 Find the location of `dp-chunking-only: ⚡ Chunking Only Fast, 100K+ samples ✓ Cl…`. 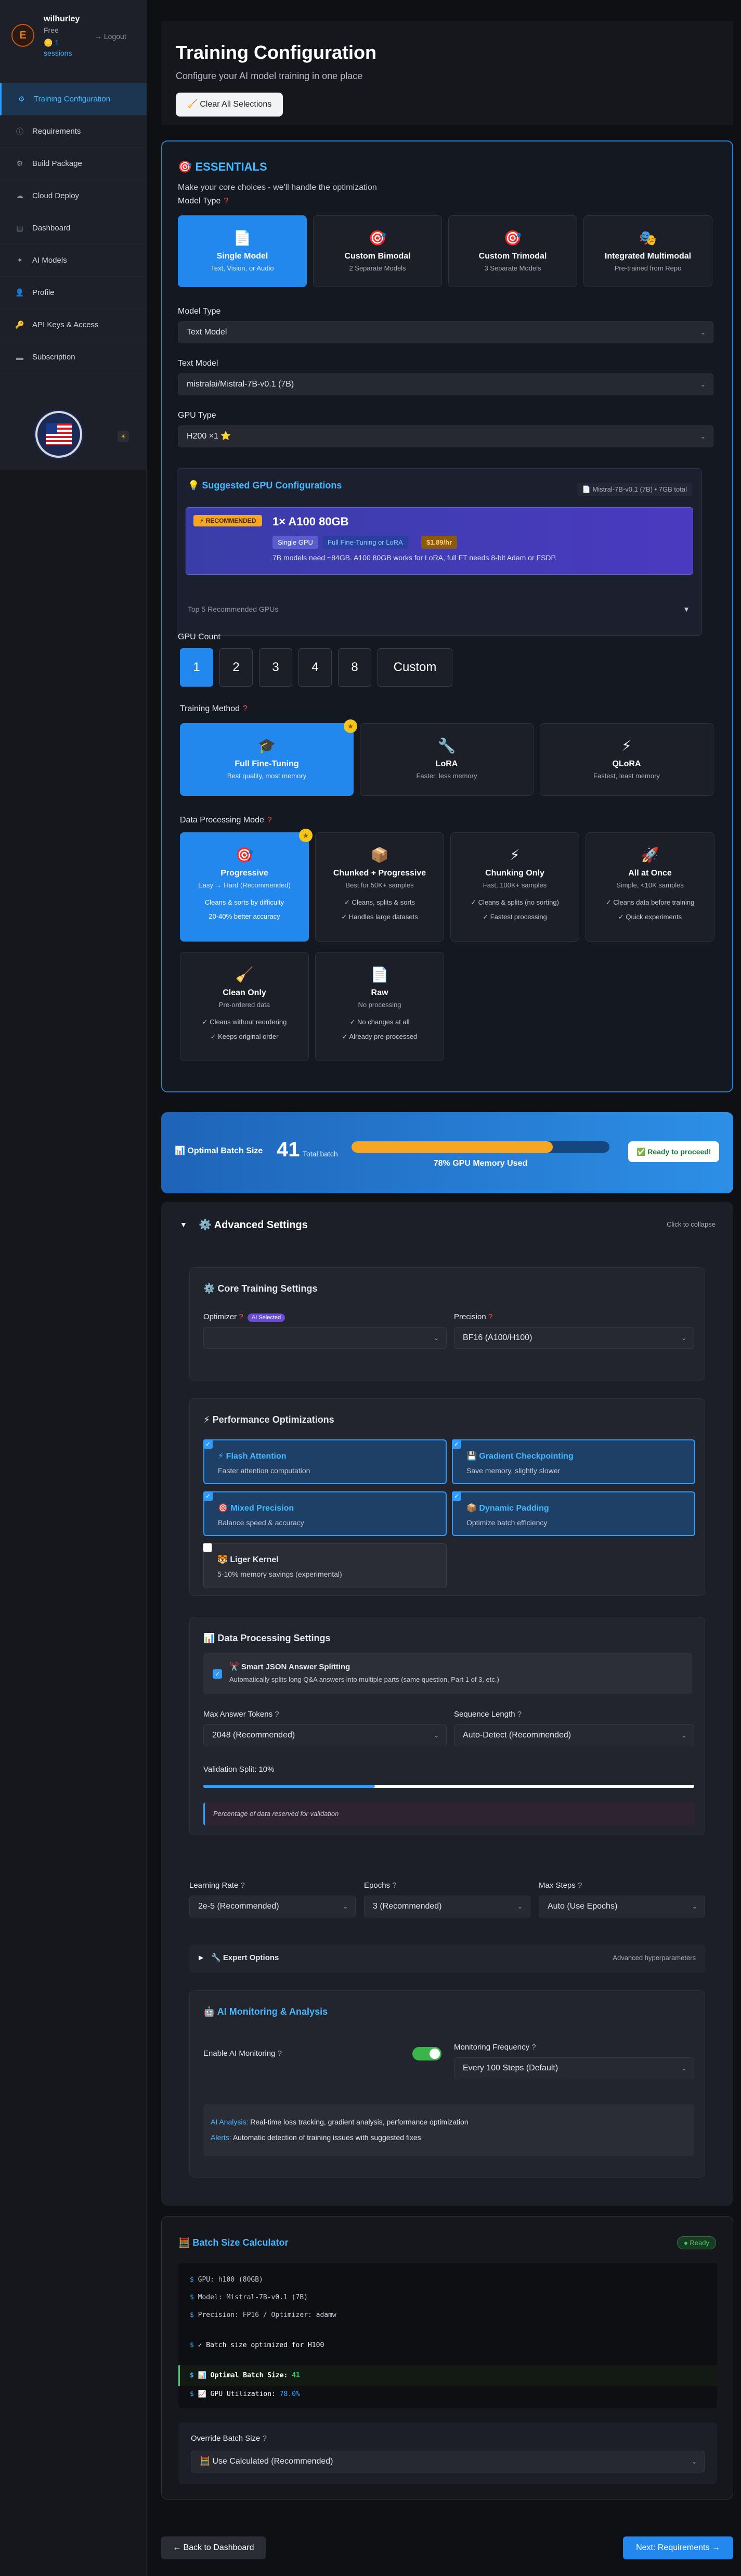

dp-chunking-only: ⚡ Chunking Only Fast, 100K+ samples ✓ Cl… is located at coordinates (514, 887).